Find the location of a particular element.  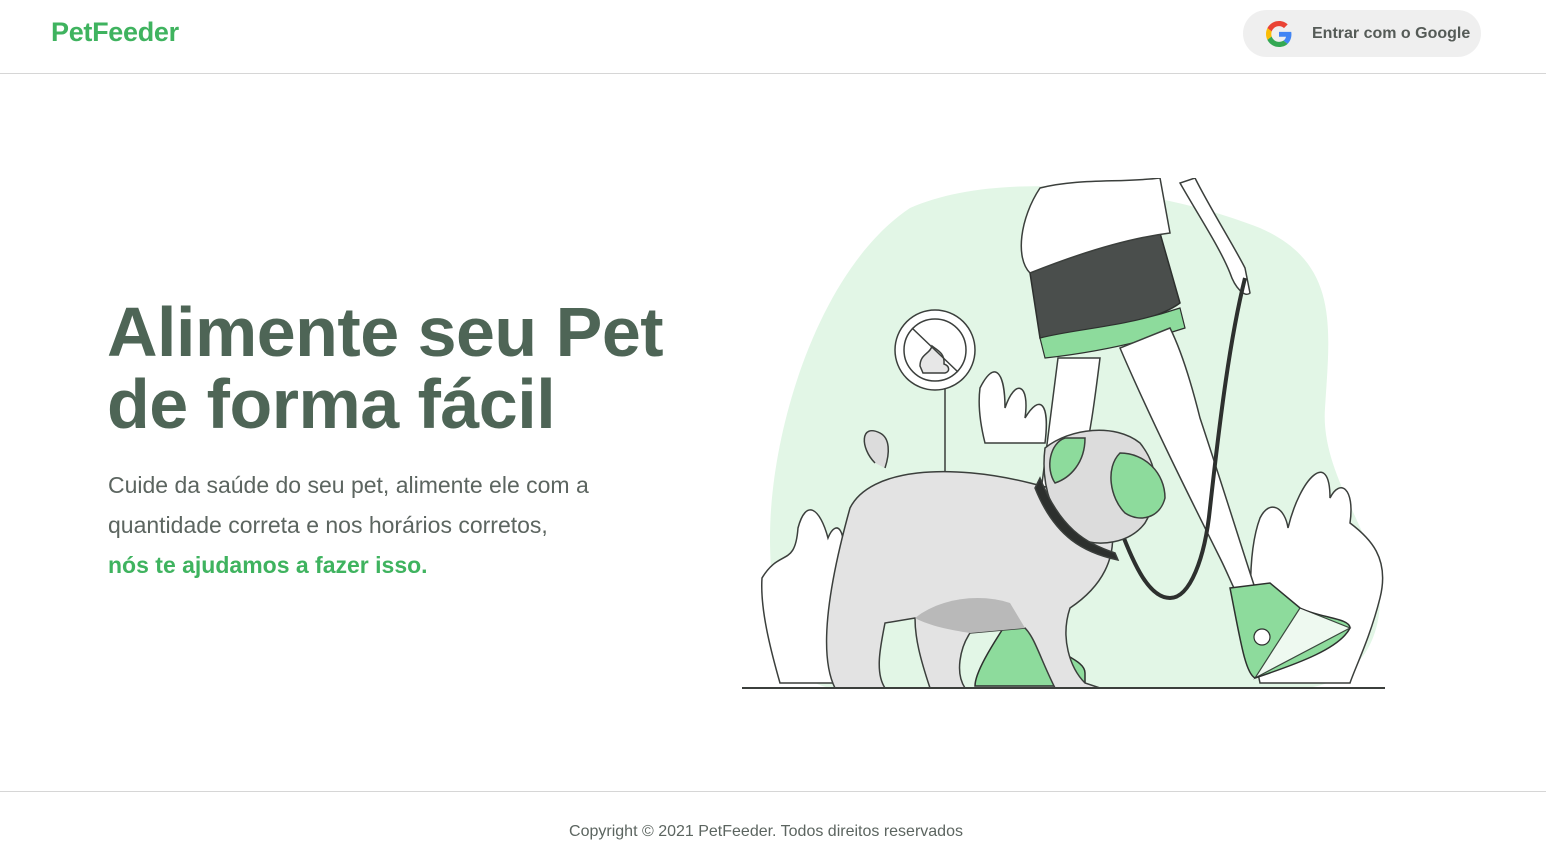

top-navbar: PetFeeder Entrar com o Google is located at coordinates (773, 37).